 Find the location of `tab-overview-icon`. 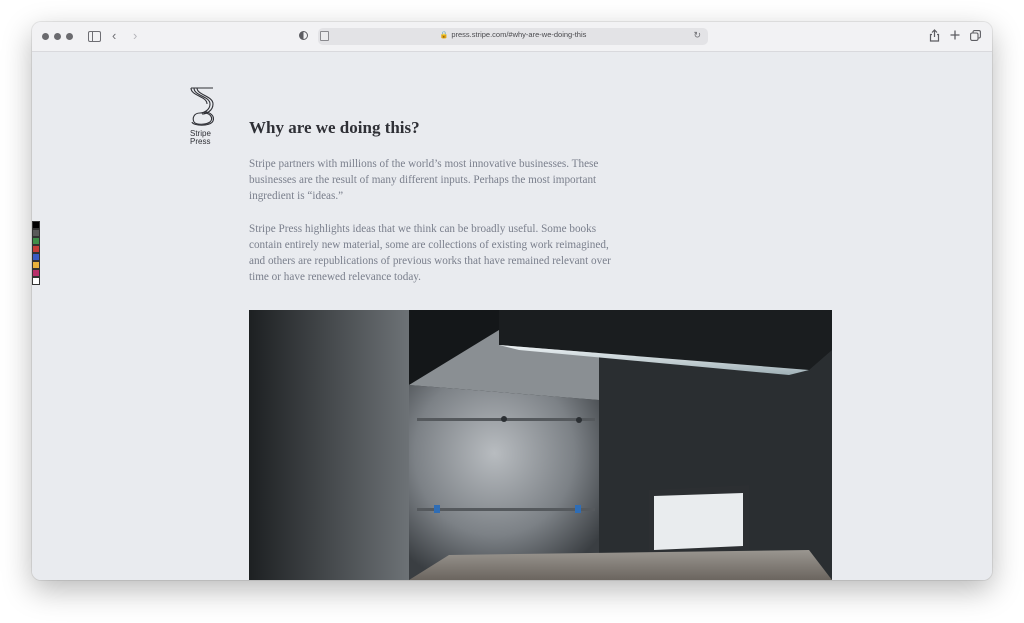

tab-overview-icon is located at coordinates (975, 35).